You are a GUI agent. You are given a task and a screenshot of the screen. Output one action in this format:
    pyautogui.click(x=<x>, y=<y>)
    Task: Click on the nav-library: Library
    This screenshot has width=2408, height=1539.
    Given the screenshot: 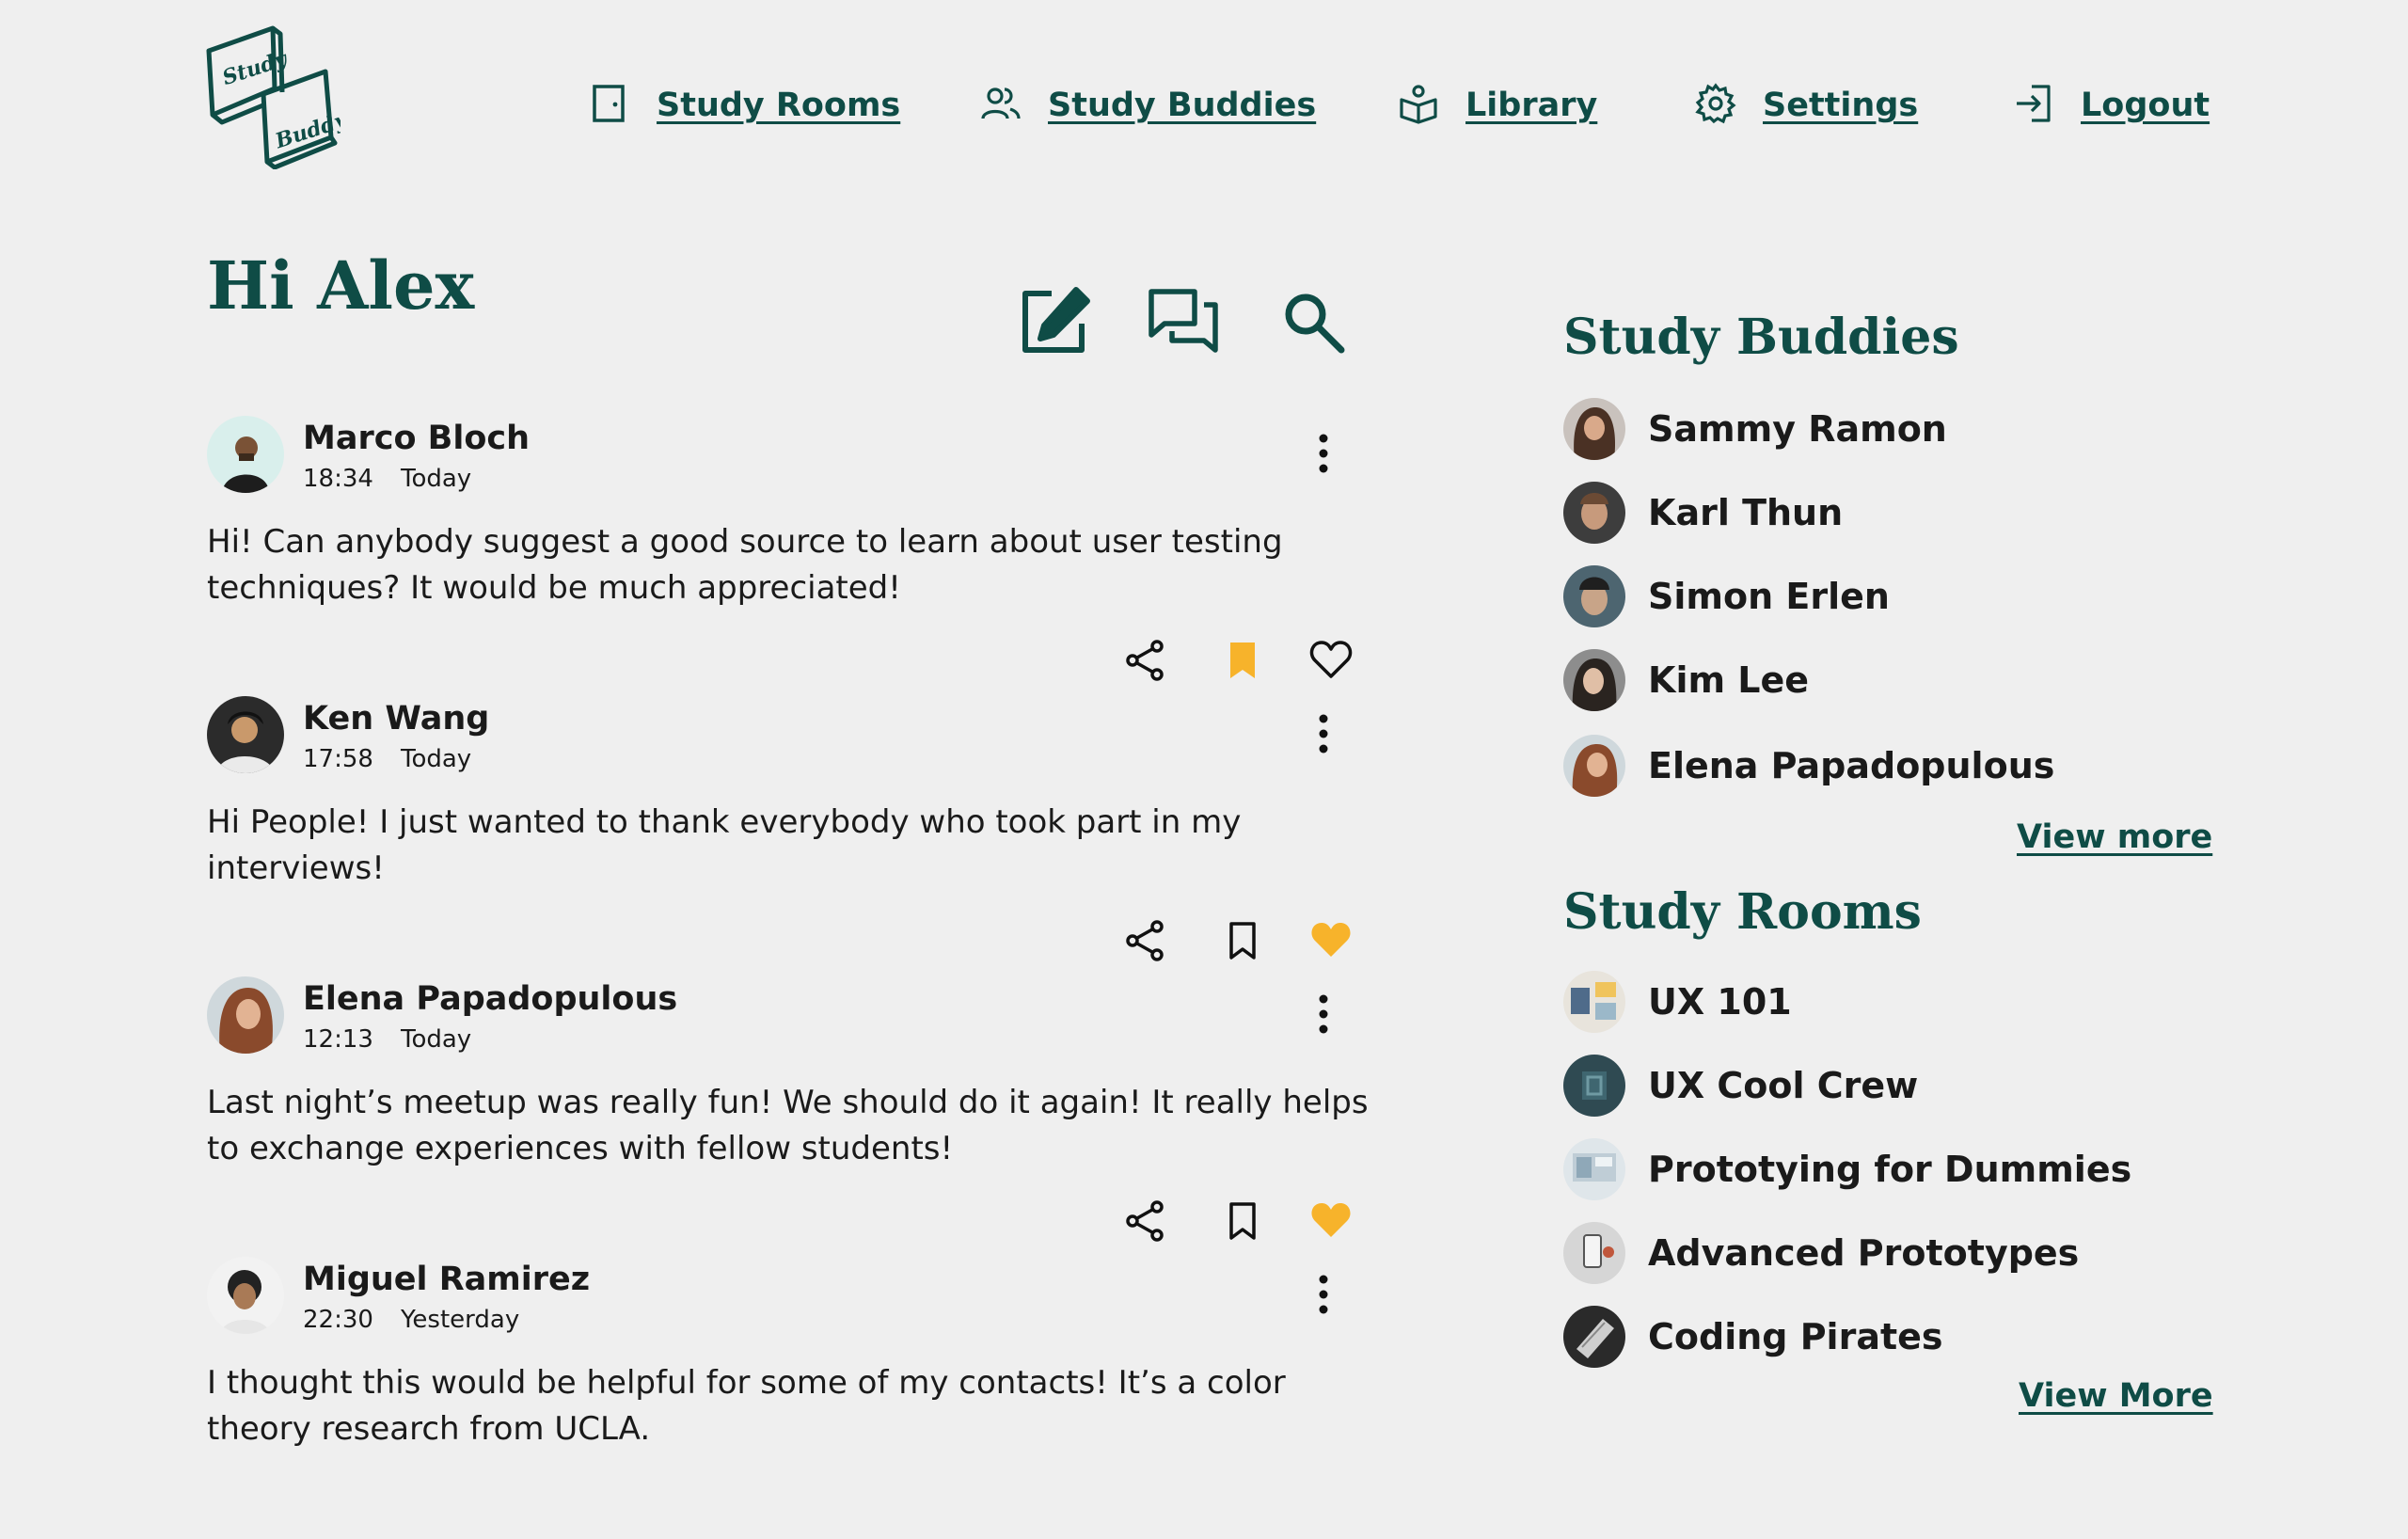 What is the action you would take?
    pyautogui.click(x=1498, y=105)
    